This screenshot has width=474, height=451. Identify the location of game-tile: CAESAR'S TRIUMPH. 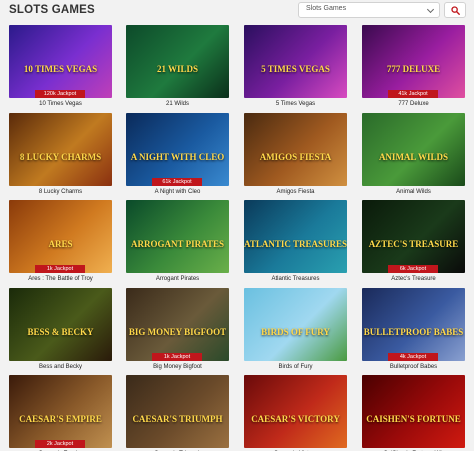
(177, 411).